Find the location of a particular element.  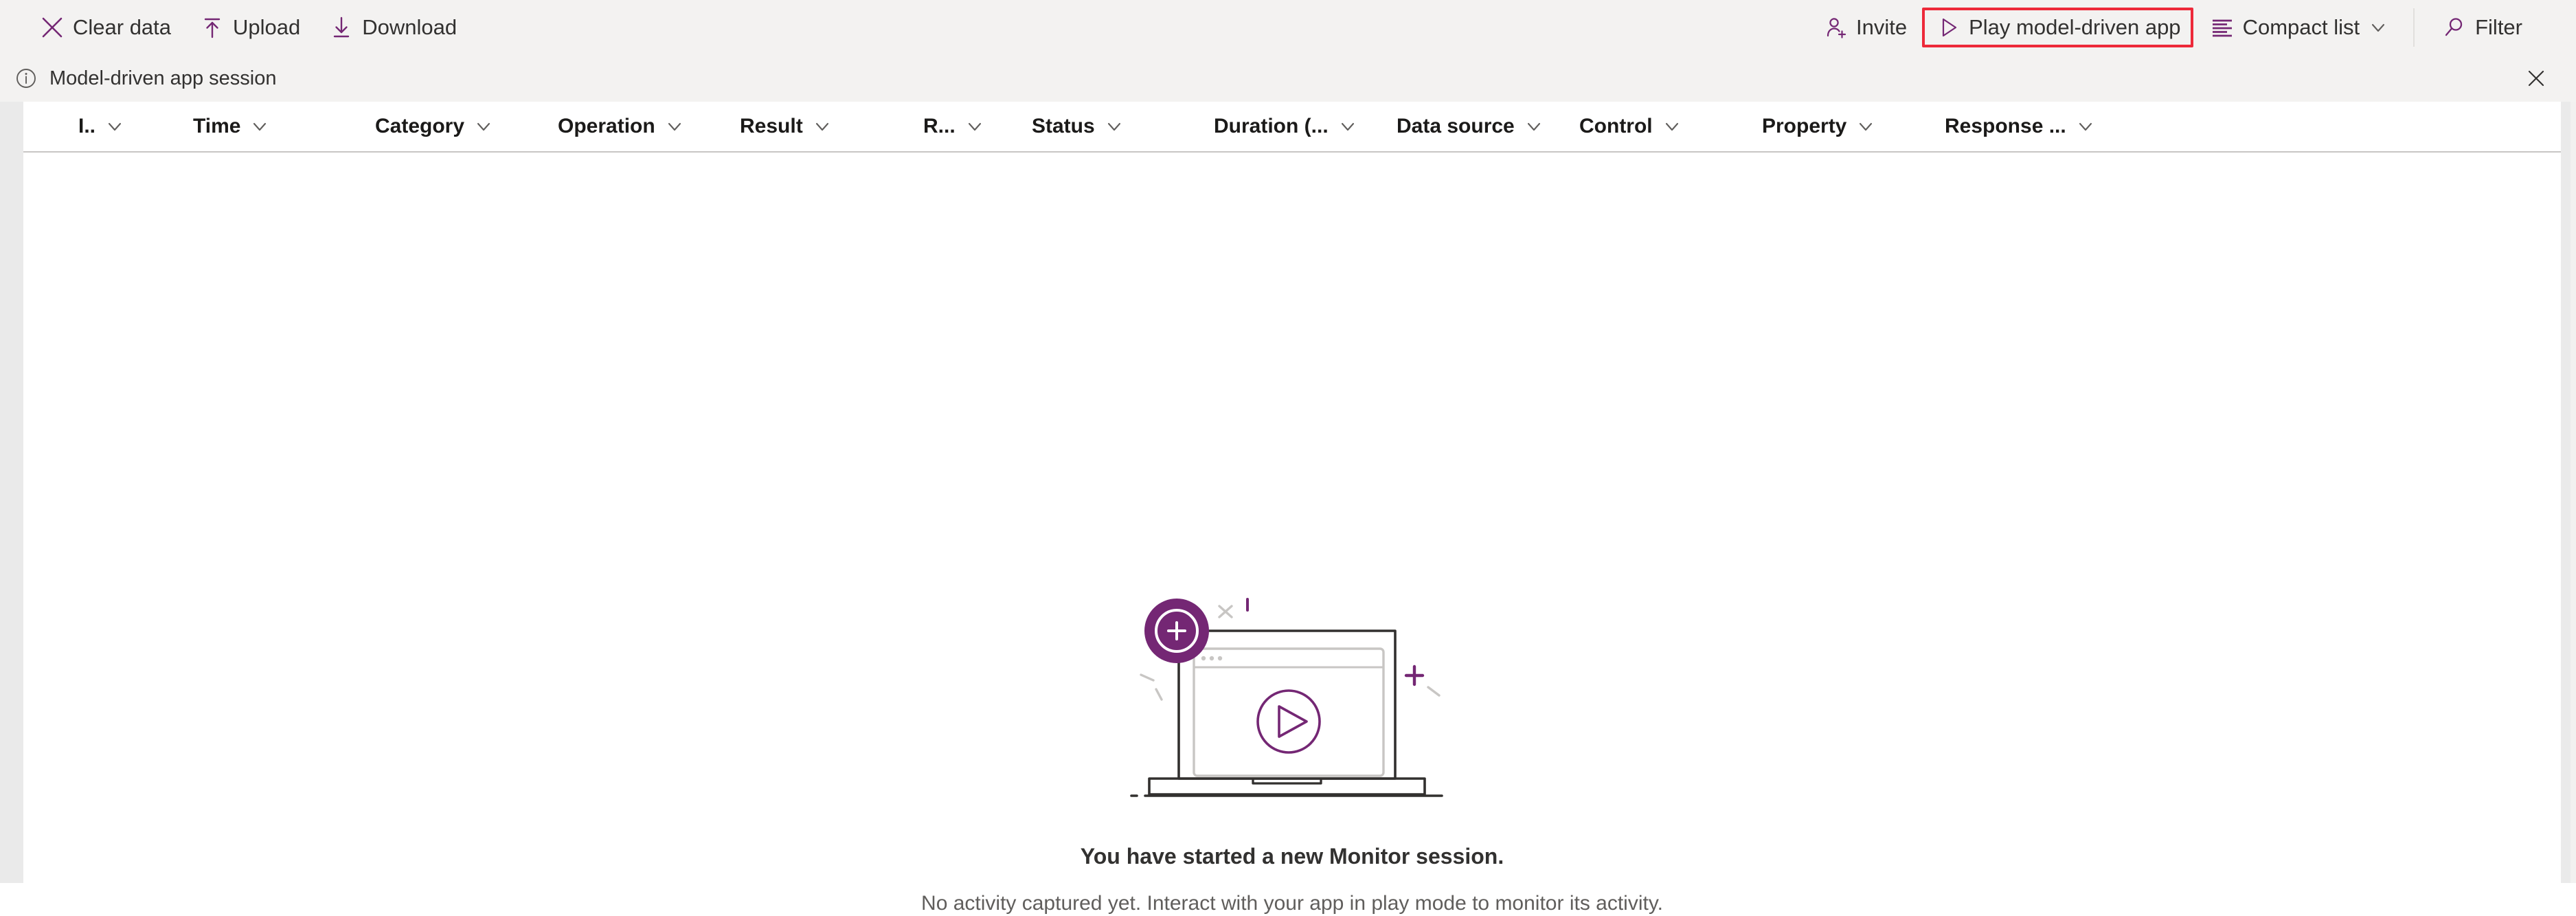

grid-column-header: Property is located at coordinates (1818, 126).